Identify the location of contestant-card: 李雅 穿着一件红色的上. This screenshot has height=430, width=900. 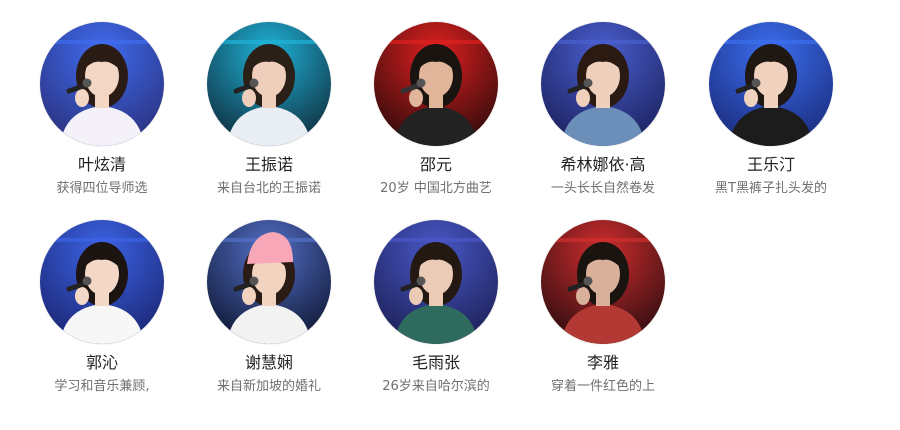
(603, 307).